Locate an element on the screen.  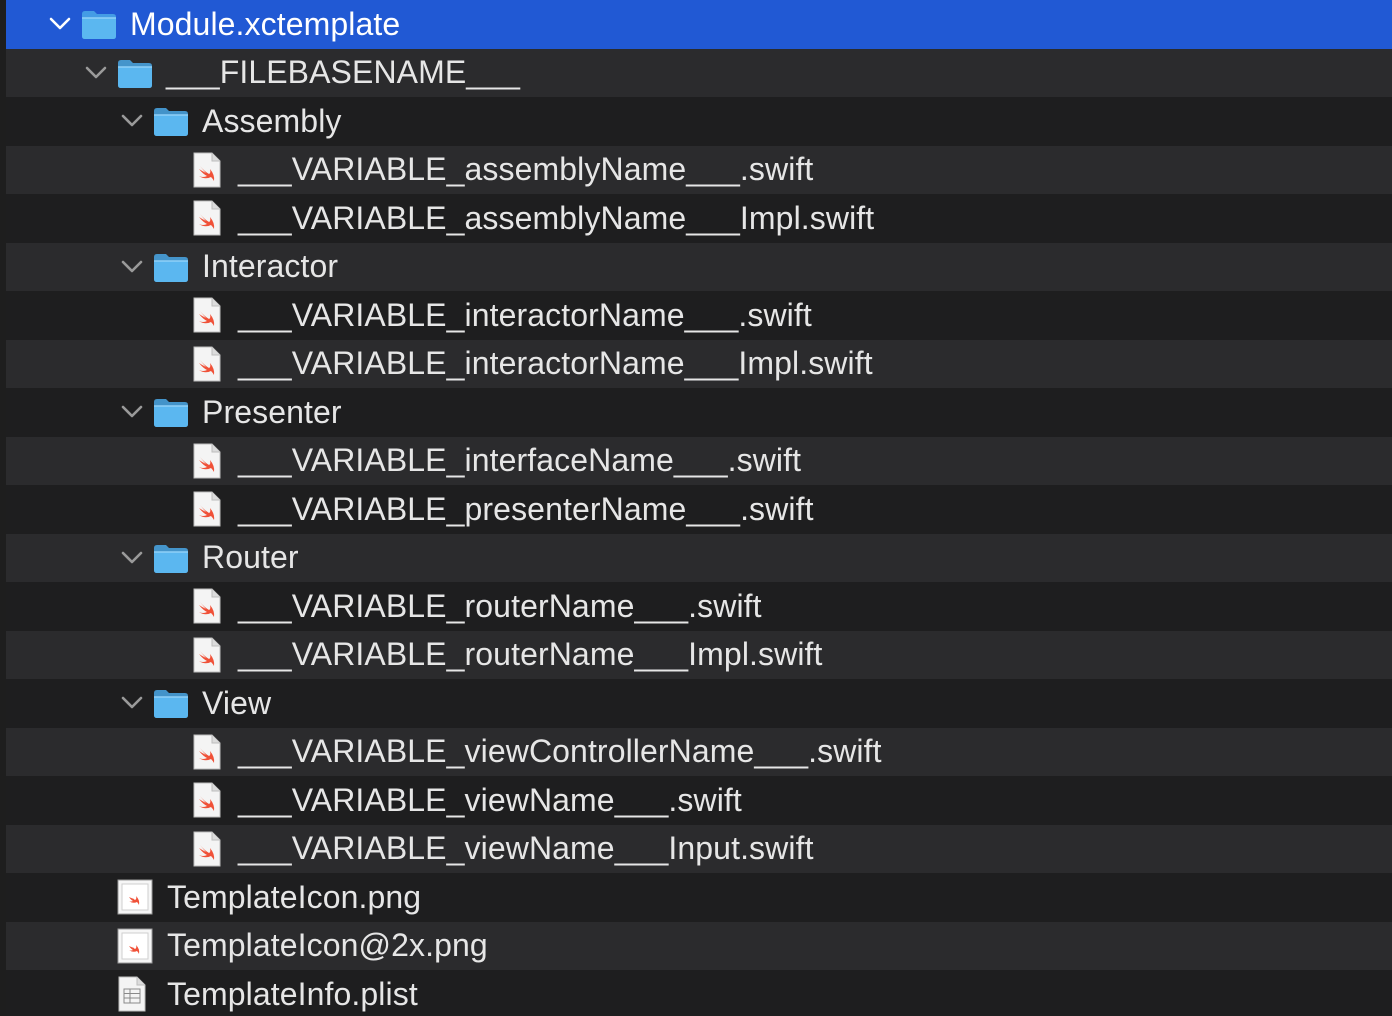
item-label: TemplateIcon.png is located at coordinates (294, 896).